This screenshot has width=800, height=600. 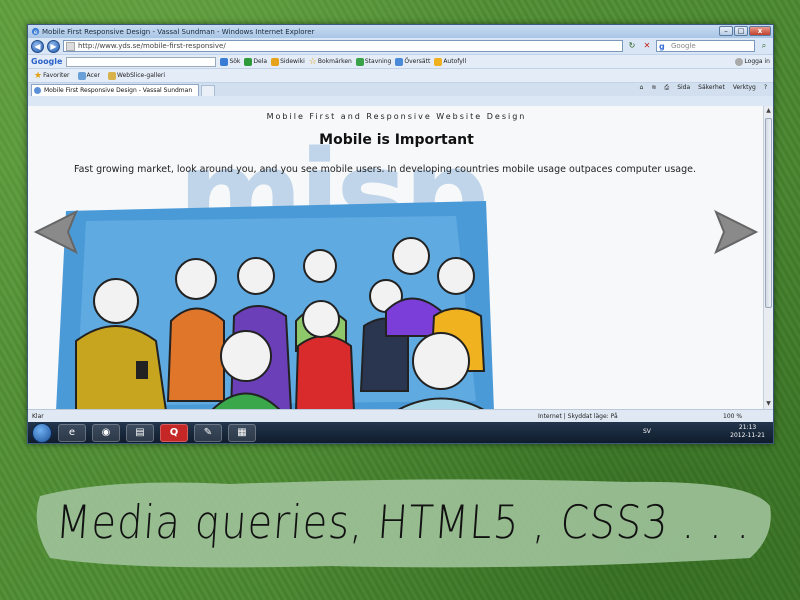 What do you see at coordinates (739, 61) in the screenshot?
I see `user-icon` at bounding box center [739, 61].